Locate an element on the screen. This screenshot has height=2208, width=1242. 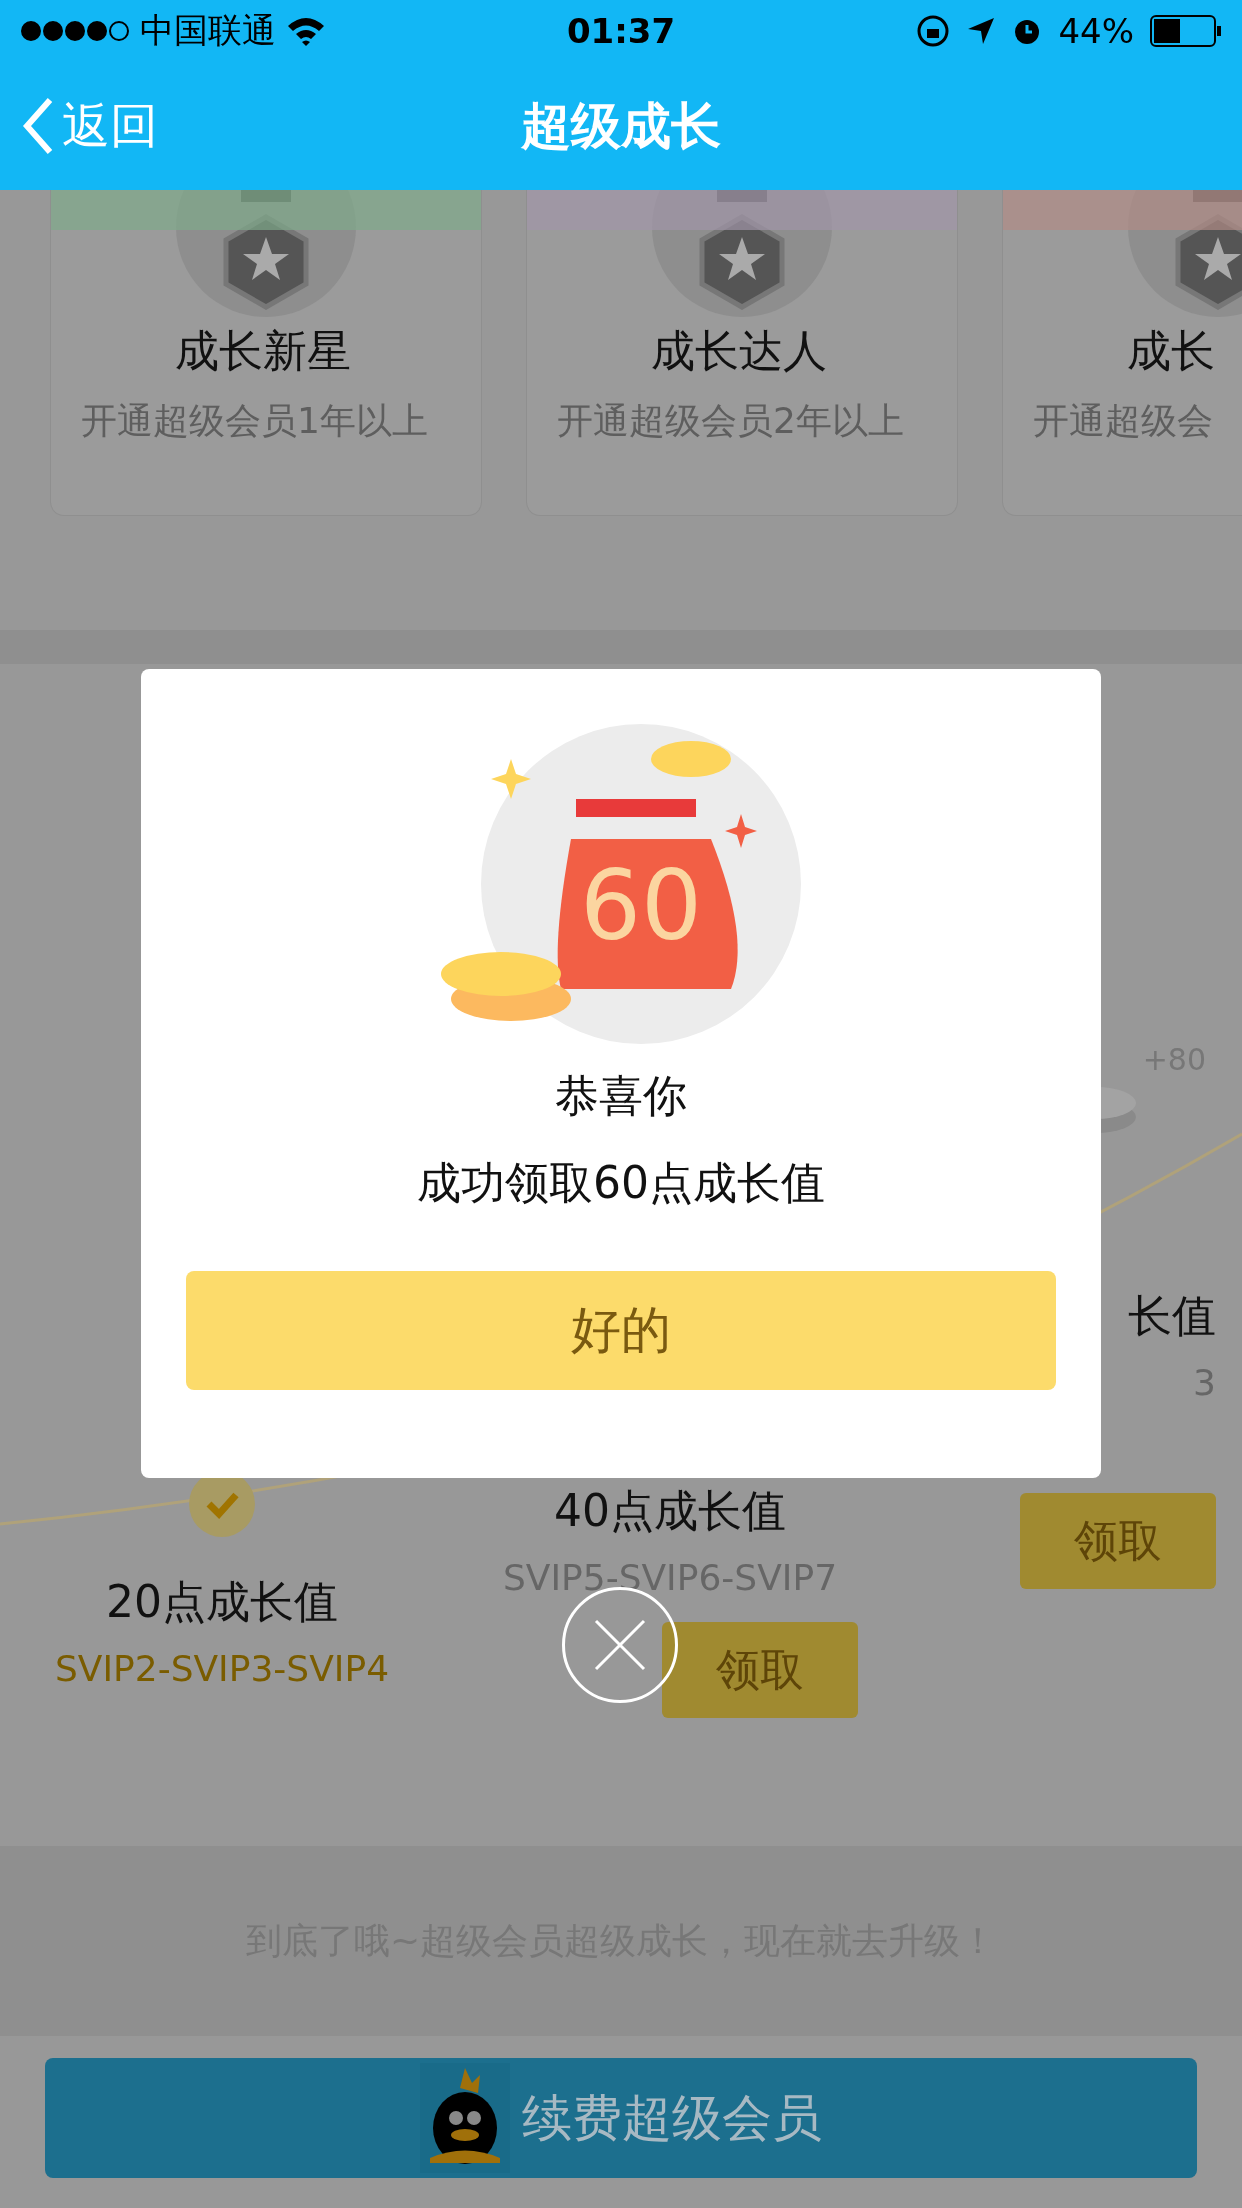
close-icon is located at coordinates (620, 1645).